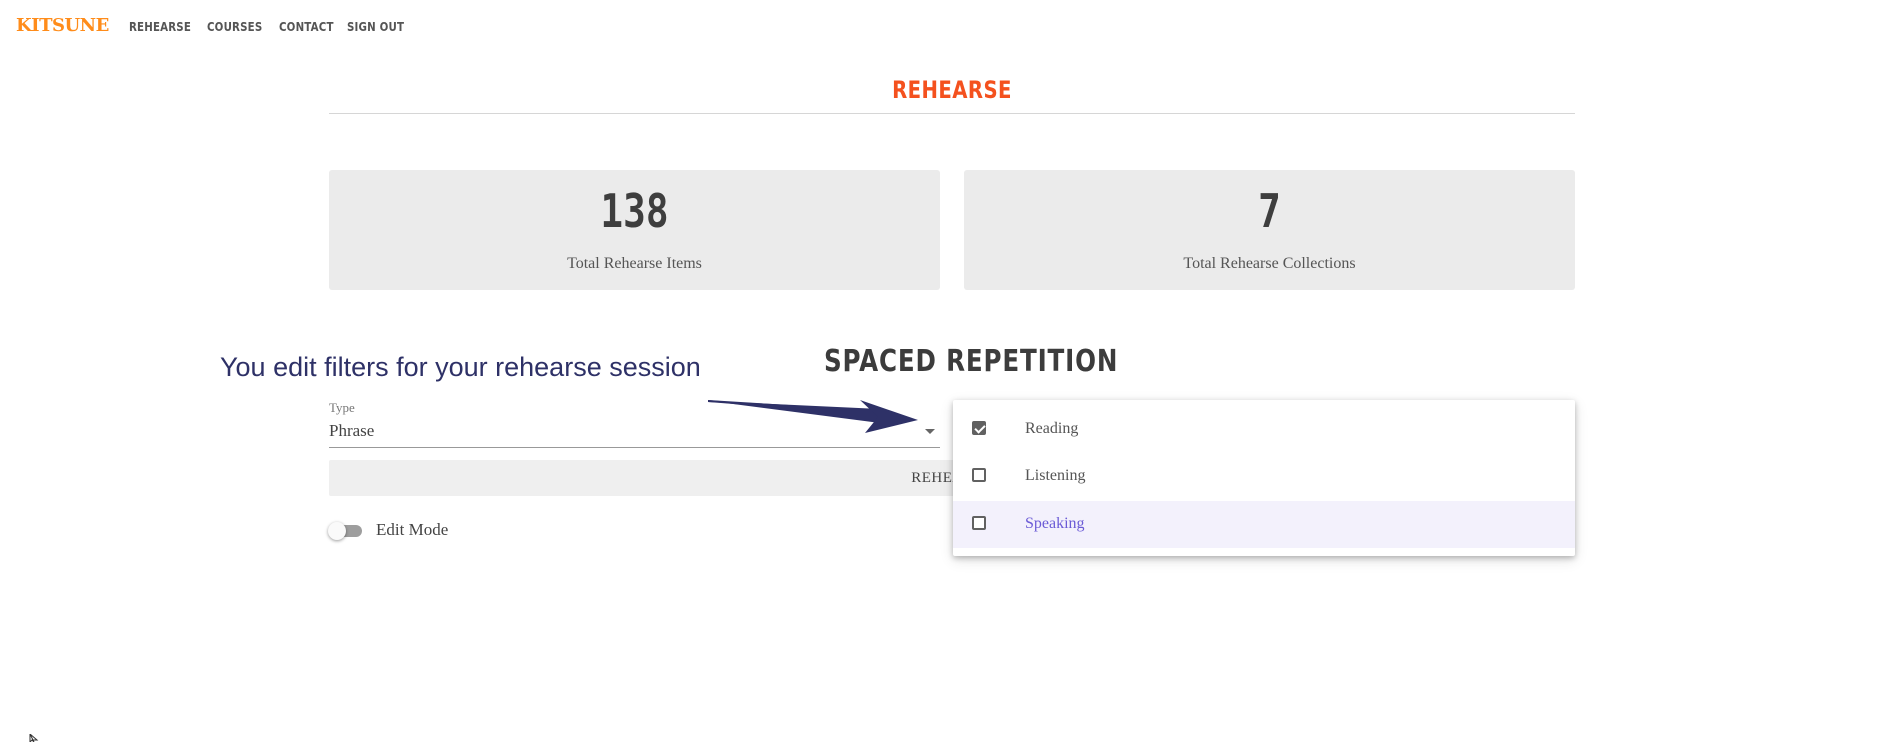  What do you see at coordinates (1052, 428) in the screenshot?
I see `menu-option-label: Reading` at bounding box center [1052, 428].